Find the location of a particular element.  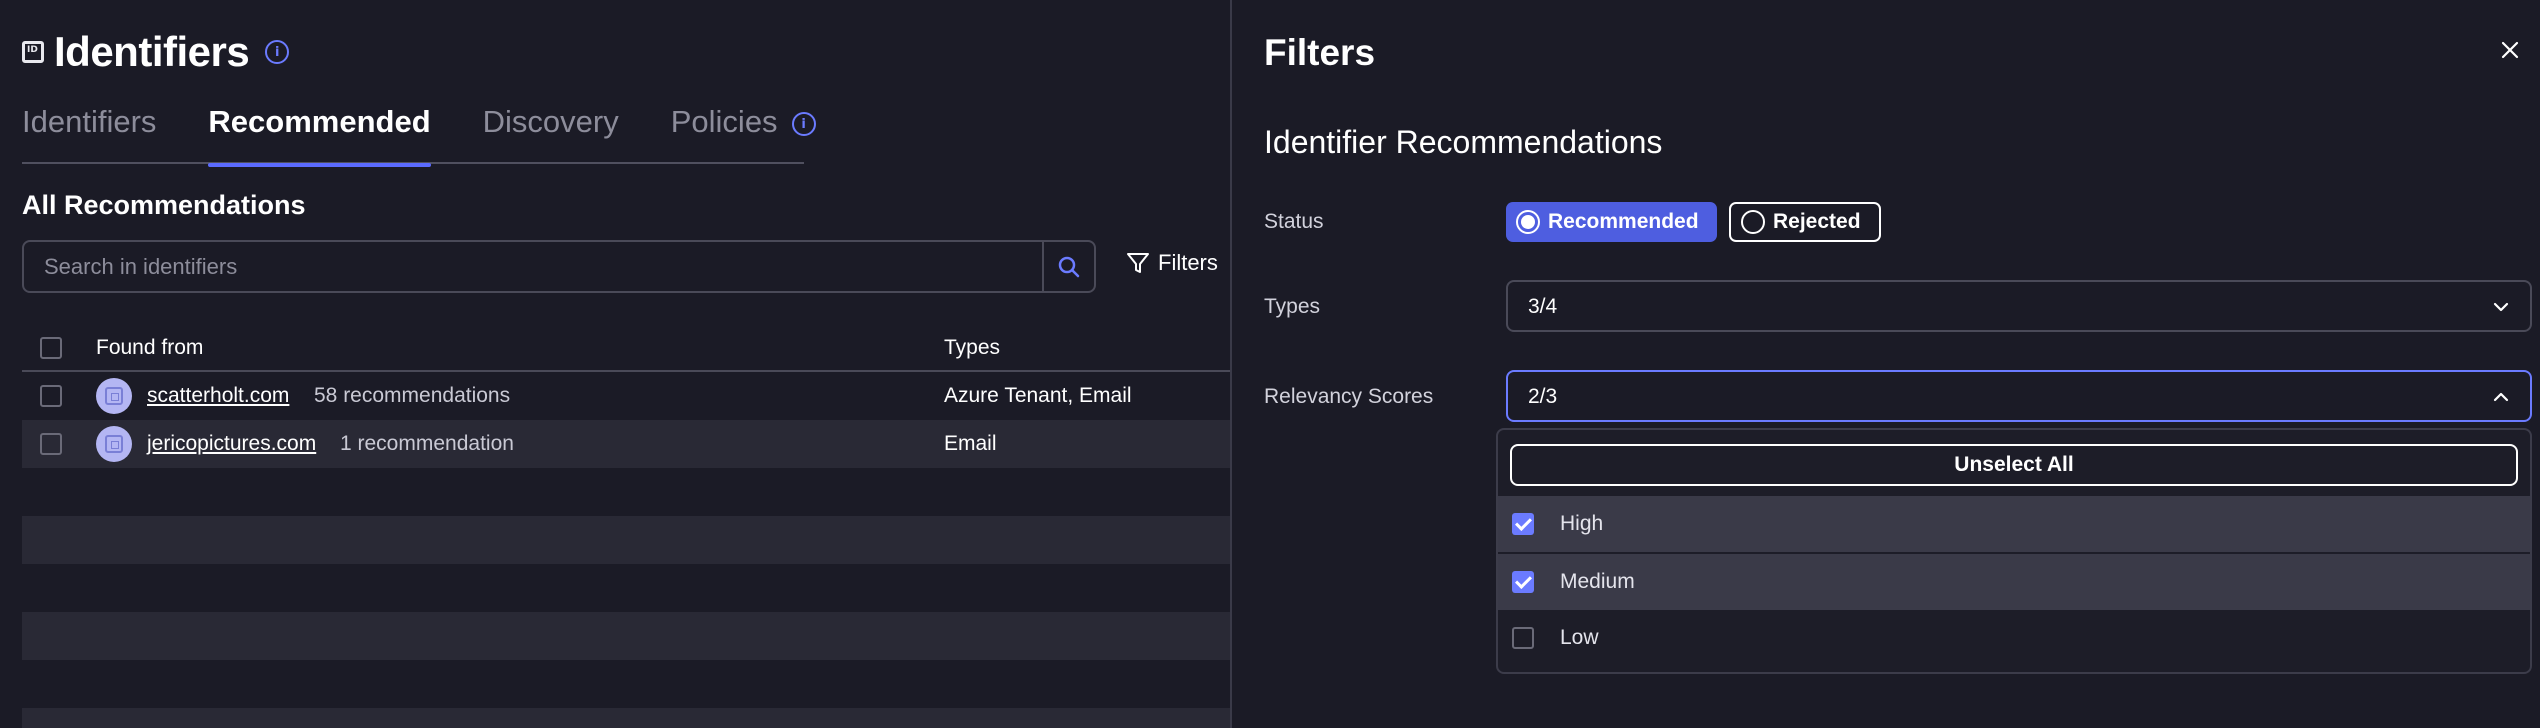

info-icon: i is located at coordinates (277, 52).